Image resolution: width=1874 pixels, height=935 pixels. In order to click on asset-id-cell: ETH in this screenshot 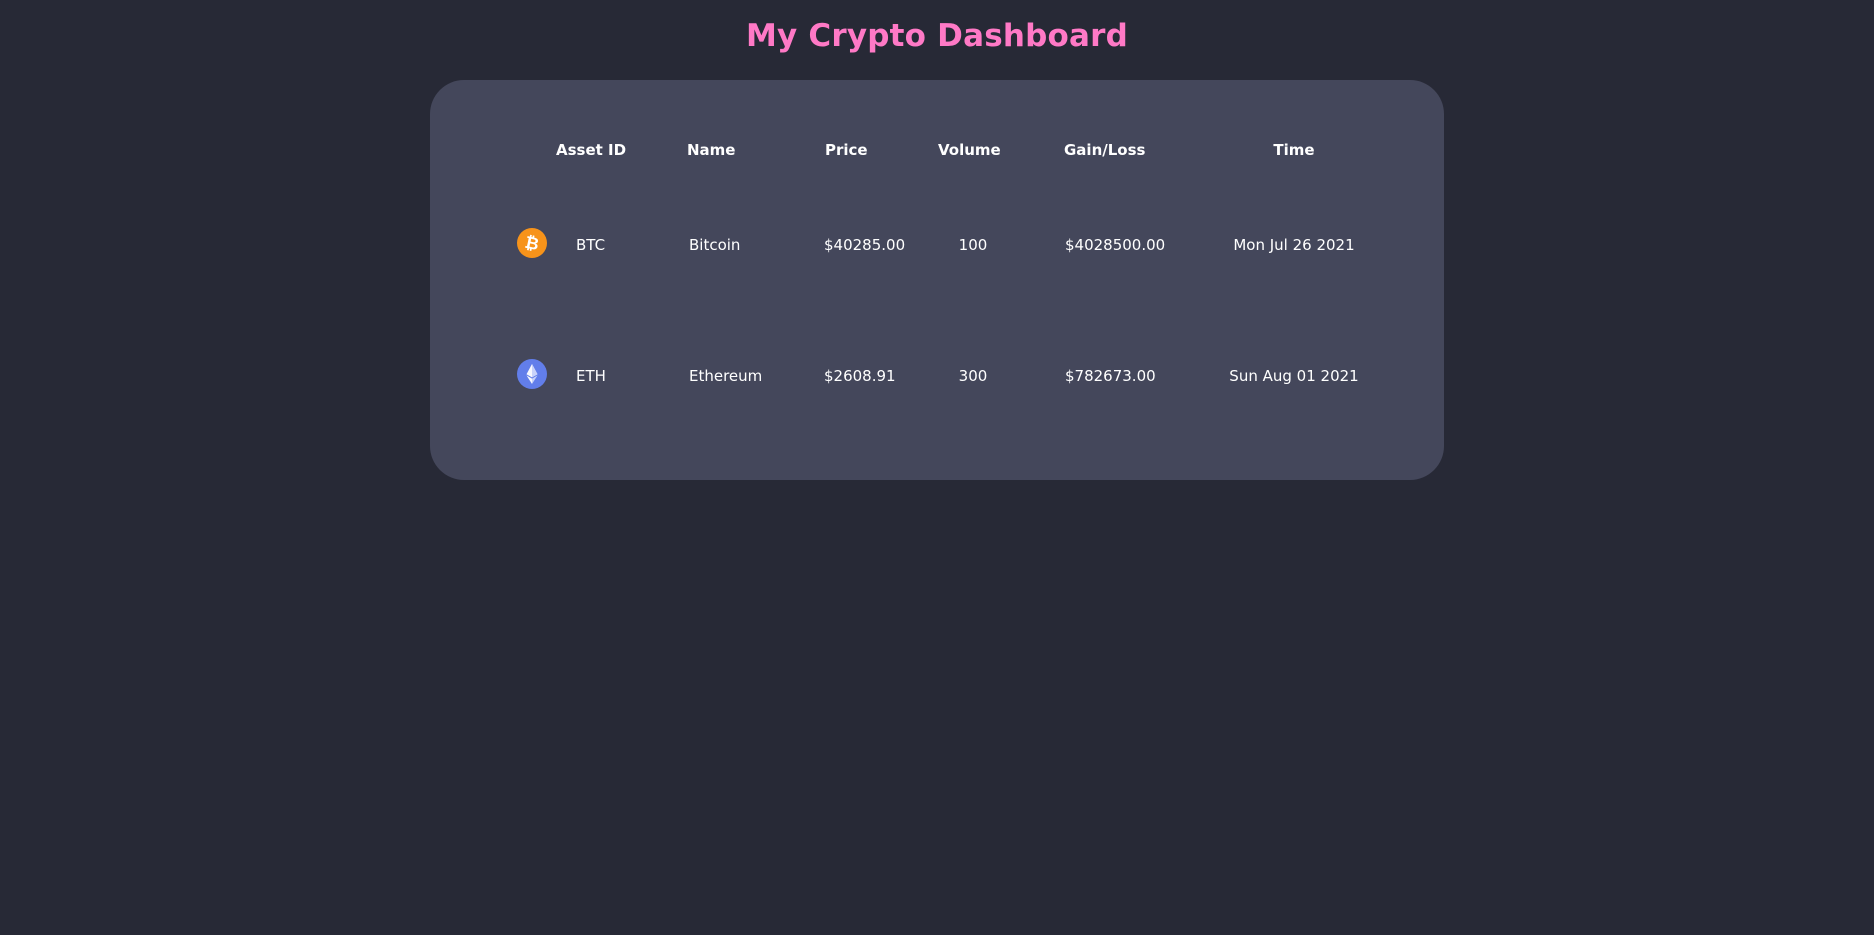, I will do `click(591, 376)`.